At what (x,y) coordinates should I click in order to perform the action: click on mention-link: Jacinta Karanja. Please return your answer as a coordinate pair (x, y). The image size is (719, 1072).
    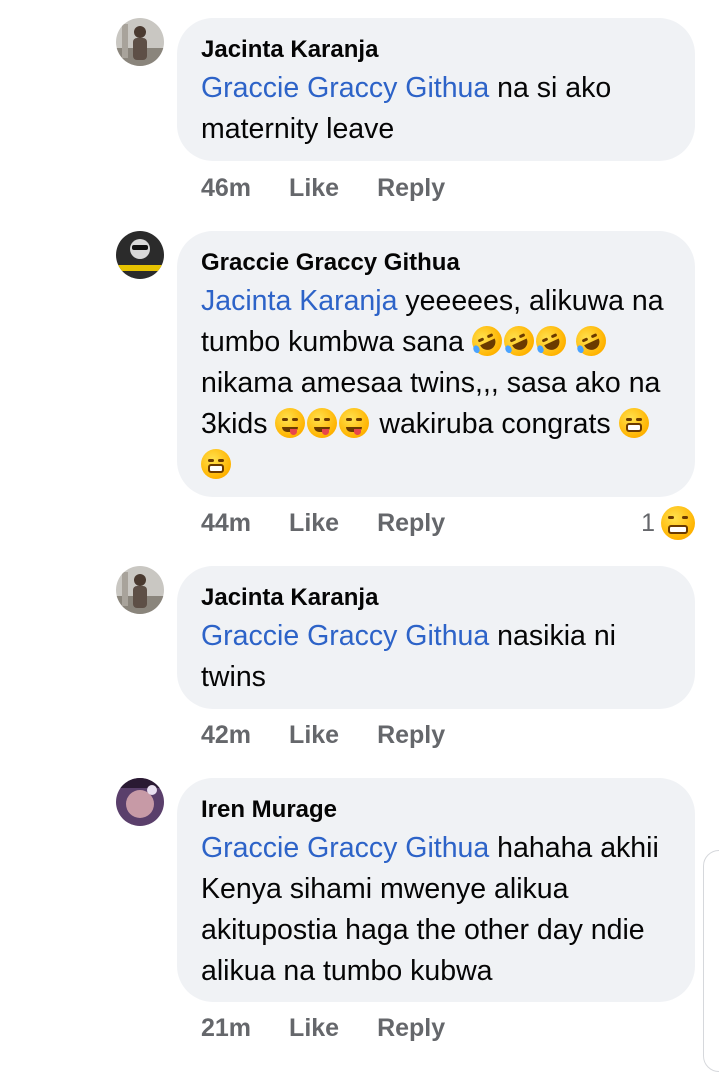
    Looking at the image, I should click on (299, 301).